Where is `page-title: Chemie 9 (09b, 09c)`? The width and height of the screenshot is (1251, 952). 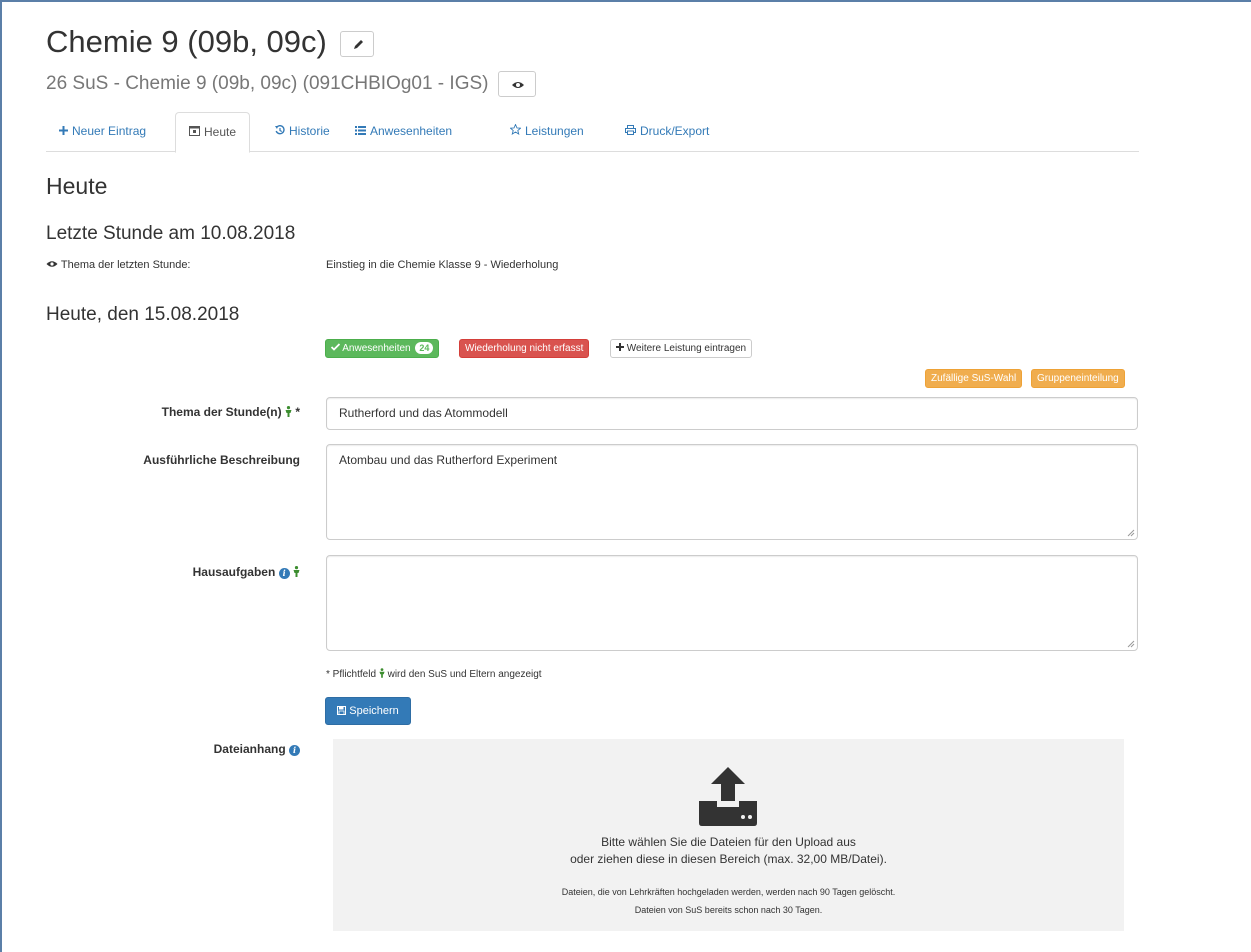
page-title: Chemie 9 (09b, 09c) is located at coordinates (210, 42).